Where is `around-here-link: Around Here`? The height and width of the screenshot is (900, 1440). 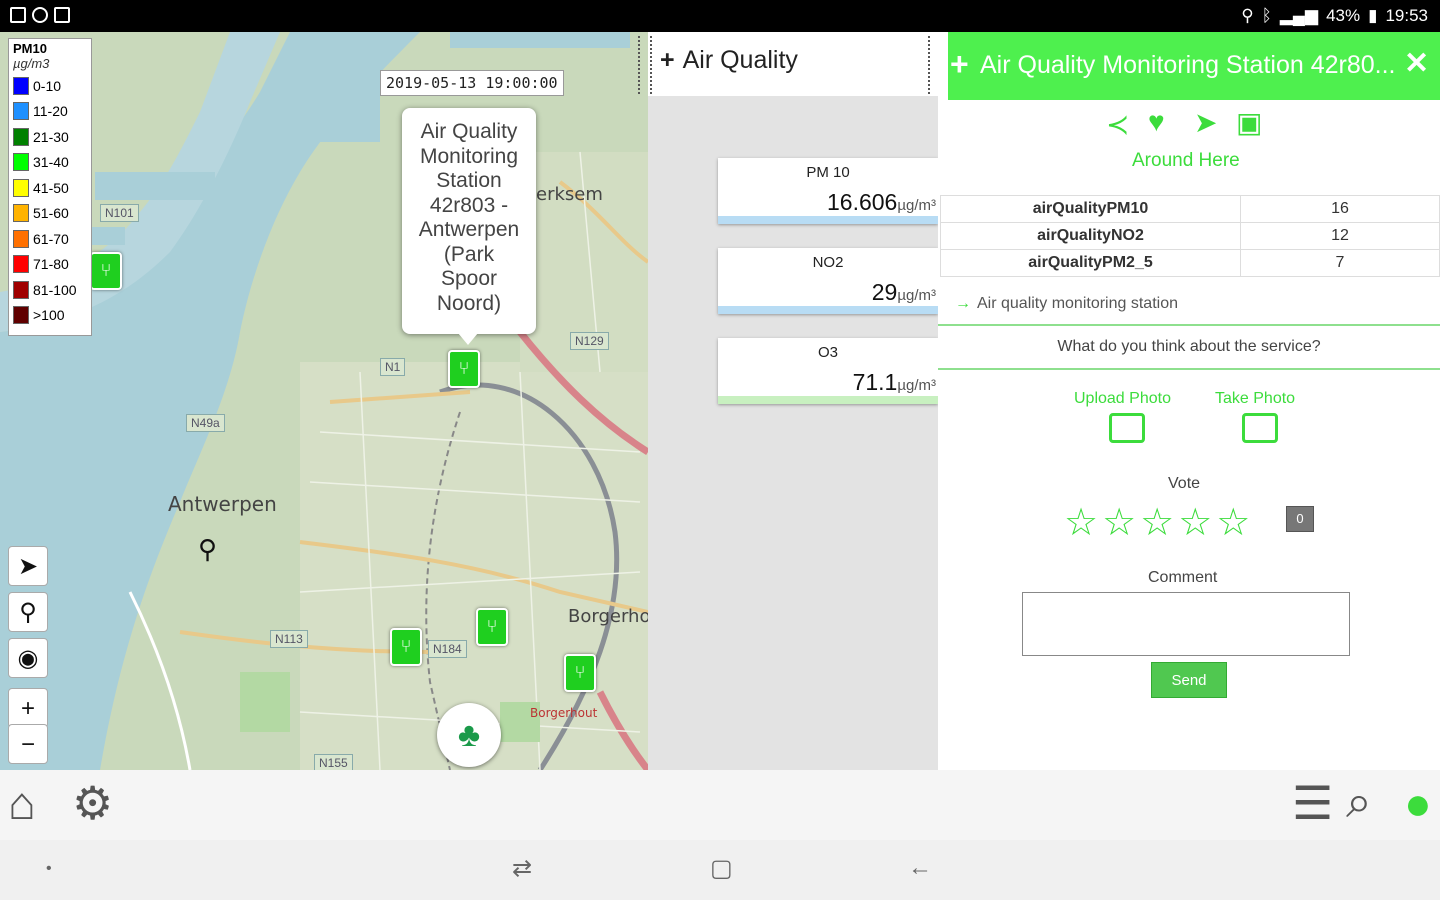
around-here-link: Around Here is located at coordinates (1186, 161).